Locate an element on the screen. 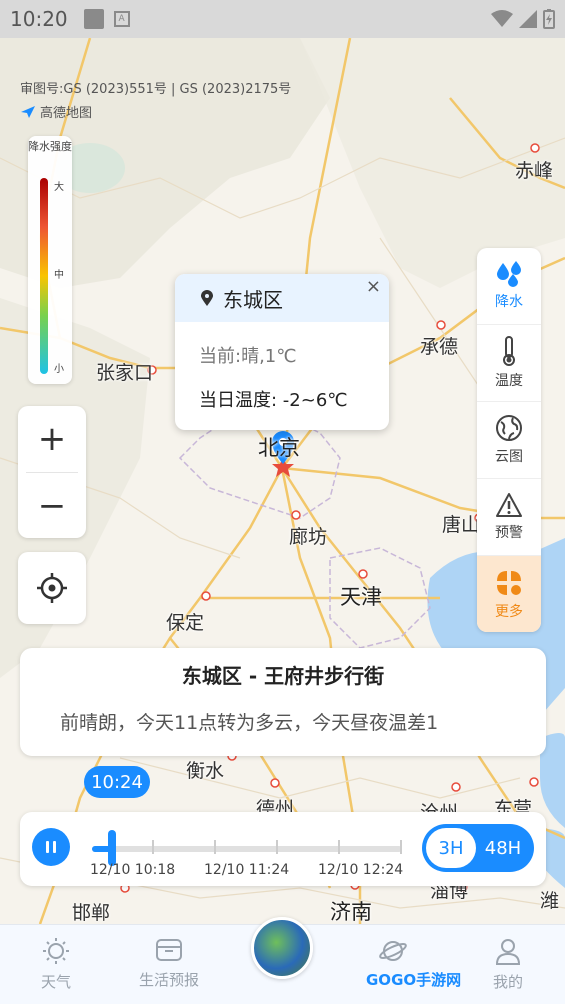  map-provider: 高德地图 is located at coordinates (56, 111).